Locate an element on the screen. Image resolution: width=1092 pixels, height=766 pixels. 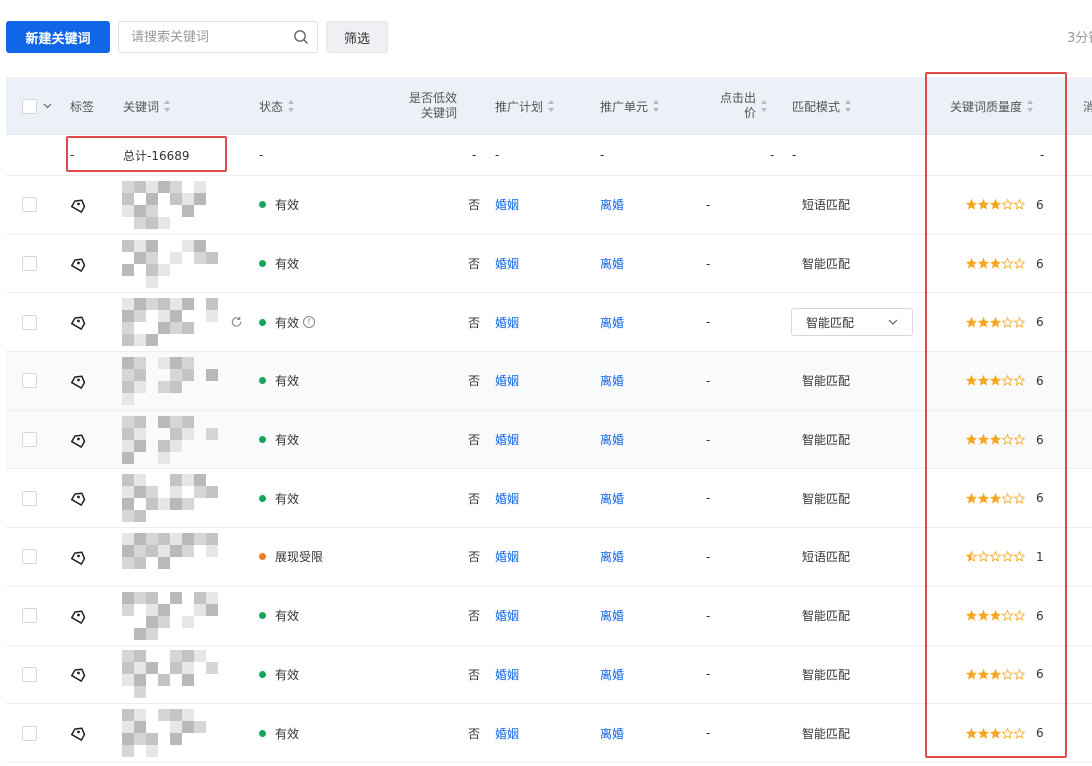
match-mode-select: 智能匹配 is located at coordinates (852, 322).